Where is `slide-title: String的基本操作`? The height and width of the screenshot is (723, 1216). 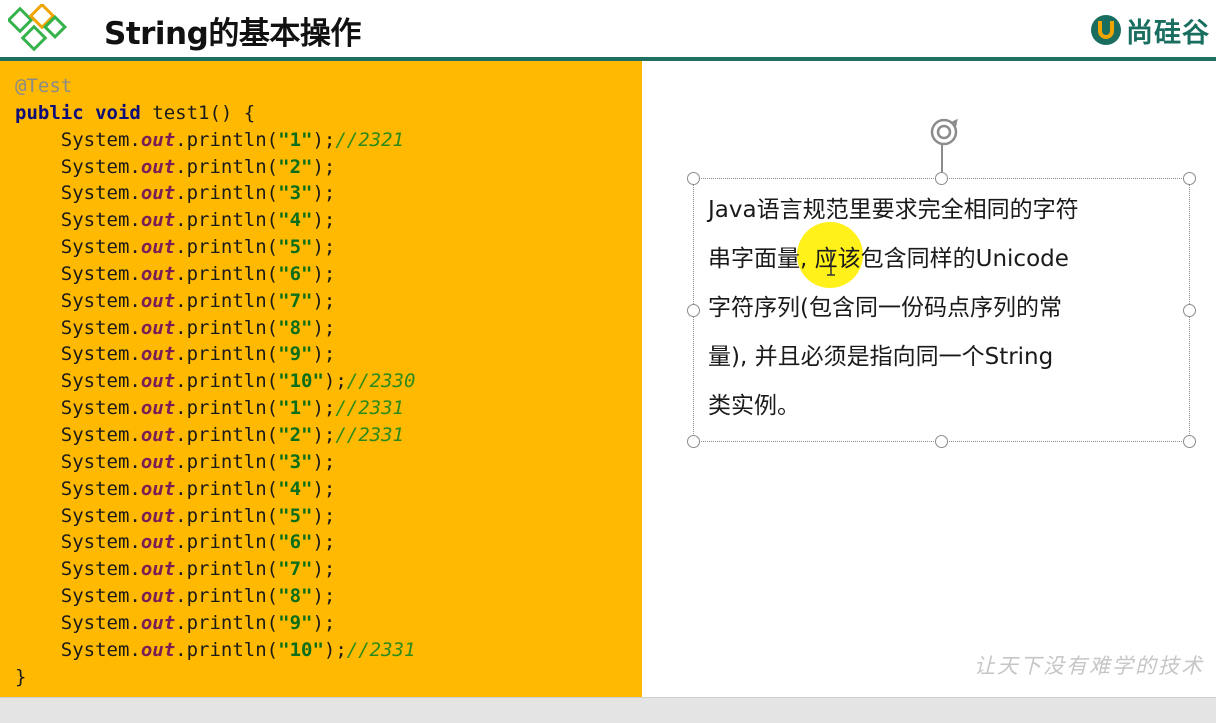 slide-title: String的基本操作 is located at coordinates (232, 34).